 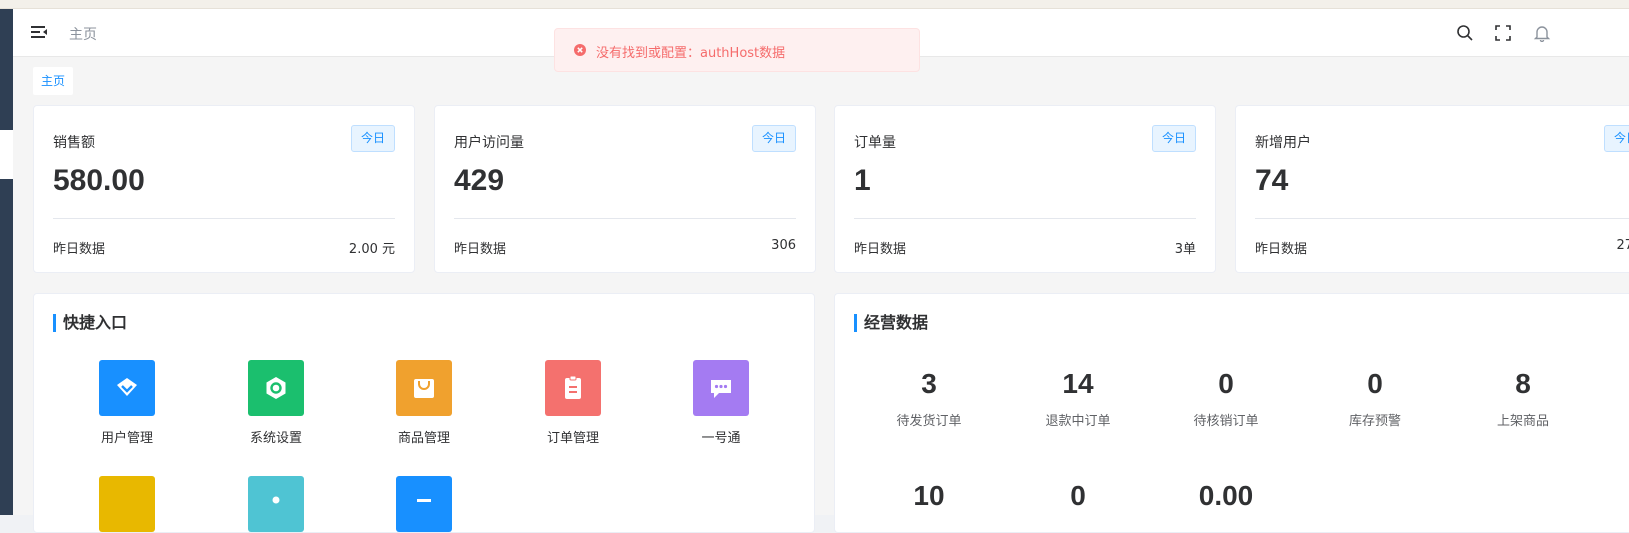 What do you see at coordinates (1374, 421) in the screenshot?
I see `biz-label: 库存预警` at bounding box center [1374, 421].